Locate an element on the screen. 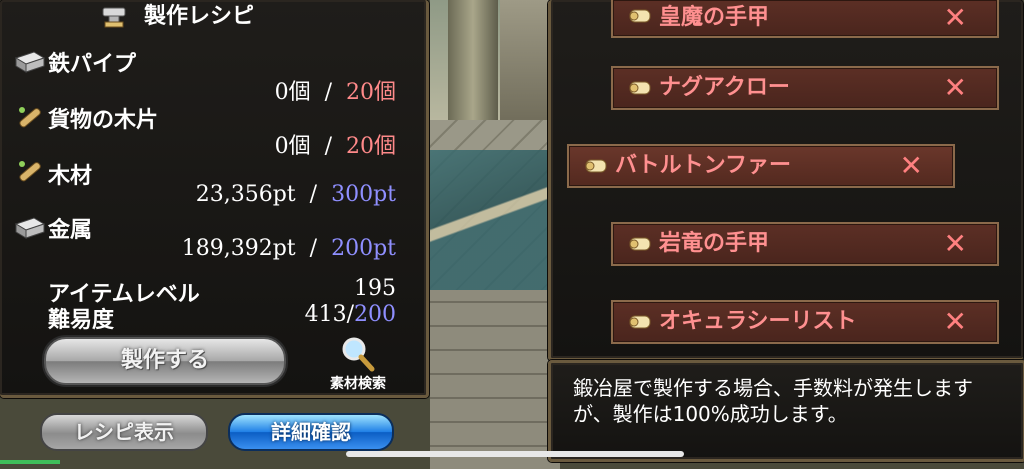 The image size is (1024, 469). recipe-name: バトルトンファー is located at coordinates (703, 165).